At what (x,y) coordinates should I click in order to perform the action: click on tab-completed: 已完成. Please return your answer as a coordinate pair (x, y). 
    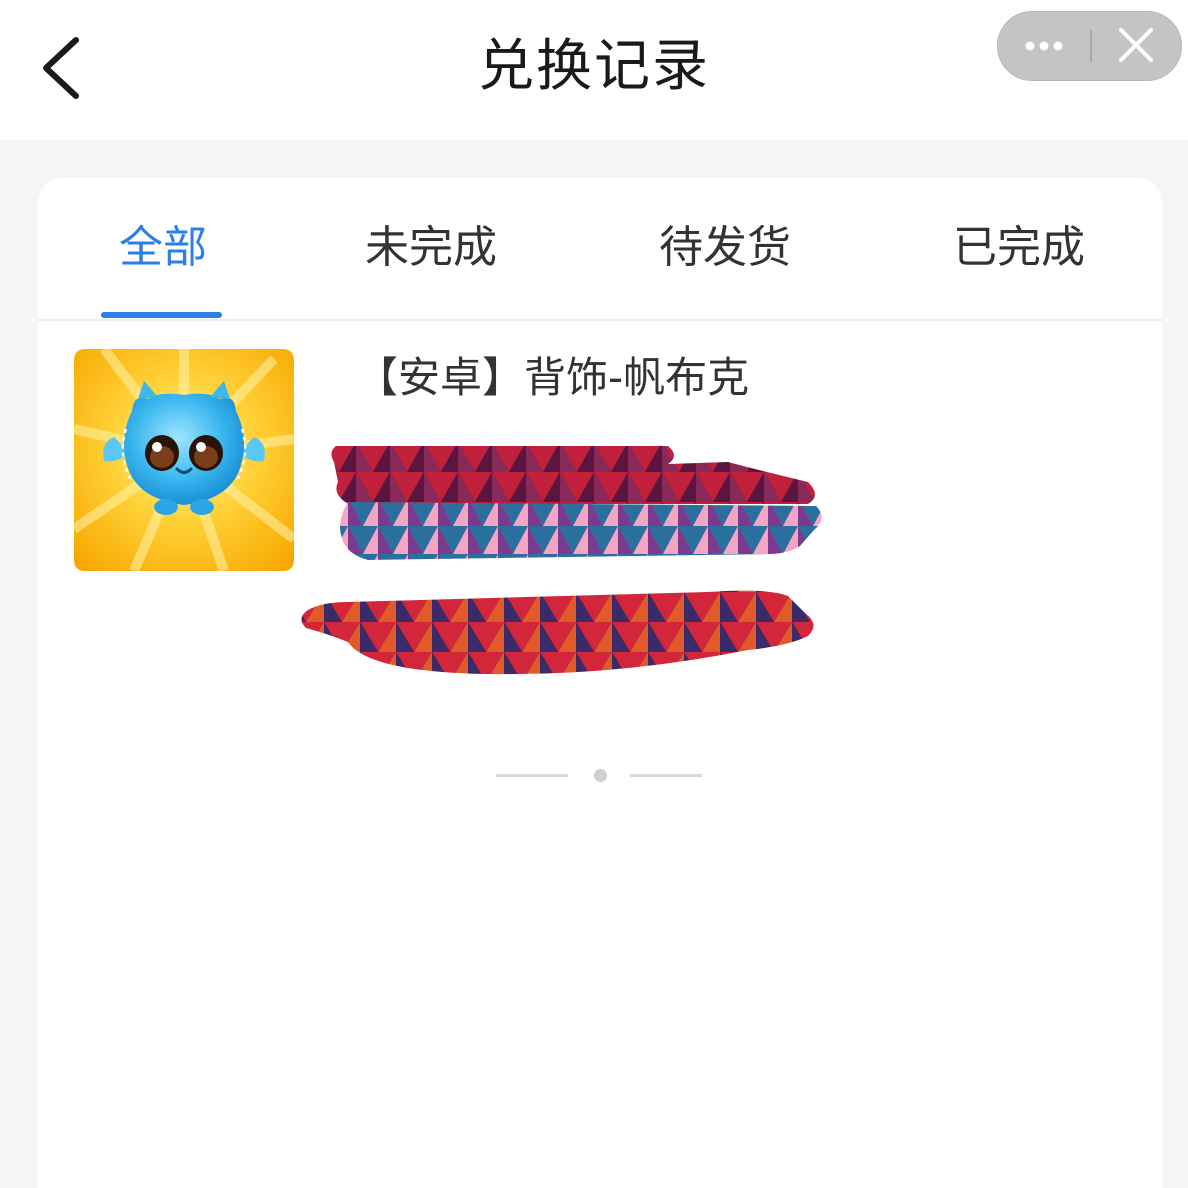
    Looking at the image, I should click on (1019, 248).